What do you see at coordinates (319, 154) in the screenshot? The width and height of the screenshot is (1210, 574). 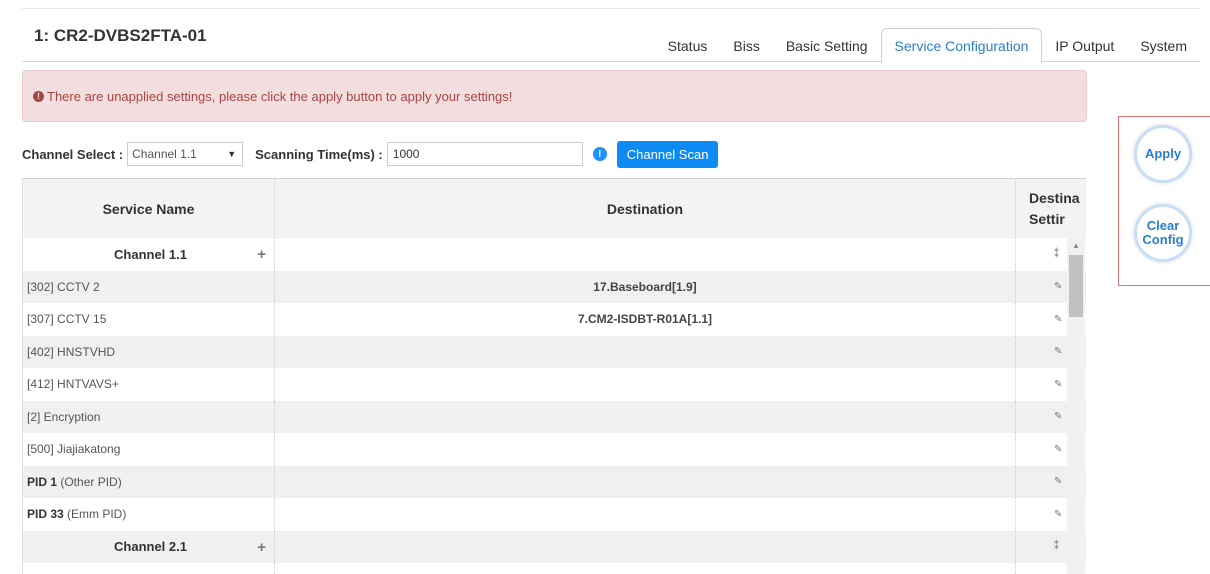 I see `scanning-time-label: Scanning Time(ms) :` at bounding box center [319, 154].